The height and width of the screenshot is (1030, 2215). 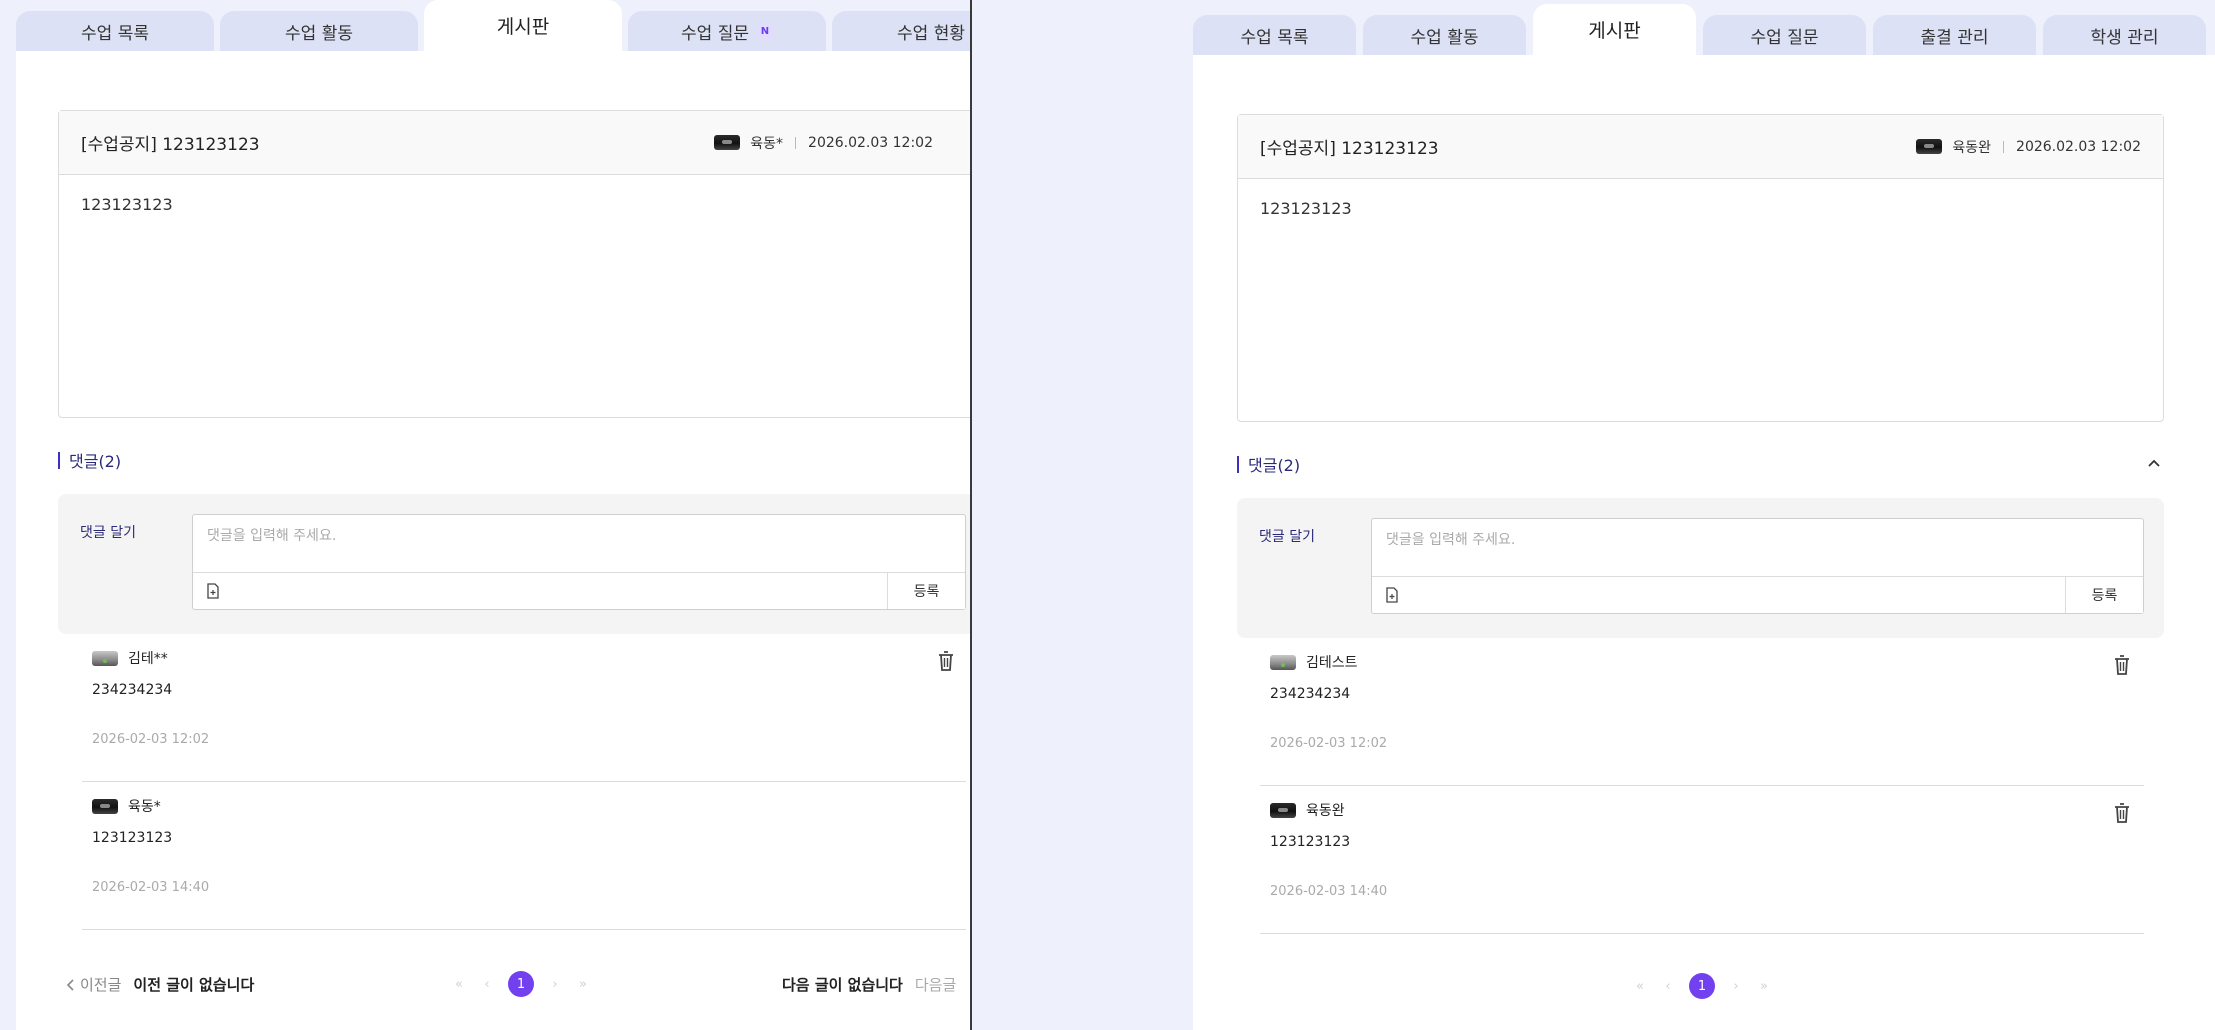 I want to click on tab-class-status: 수업 현황, so click(x=901, y=31).